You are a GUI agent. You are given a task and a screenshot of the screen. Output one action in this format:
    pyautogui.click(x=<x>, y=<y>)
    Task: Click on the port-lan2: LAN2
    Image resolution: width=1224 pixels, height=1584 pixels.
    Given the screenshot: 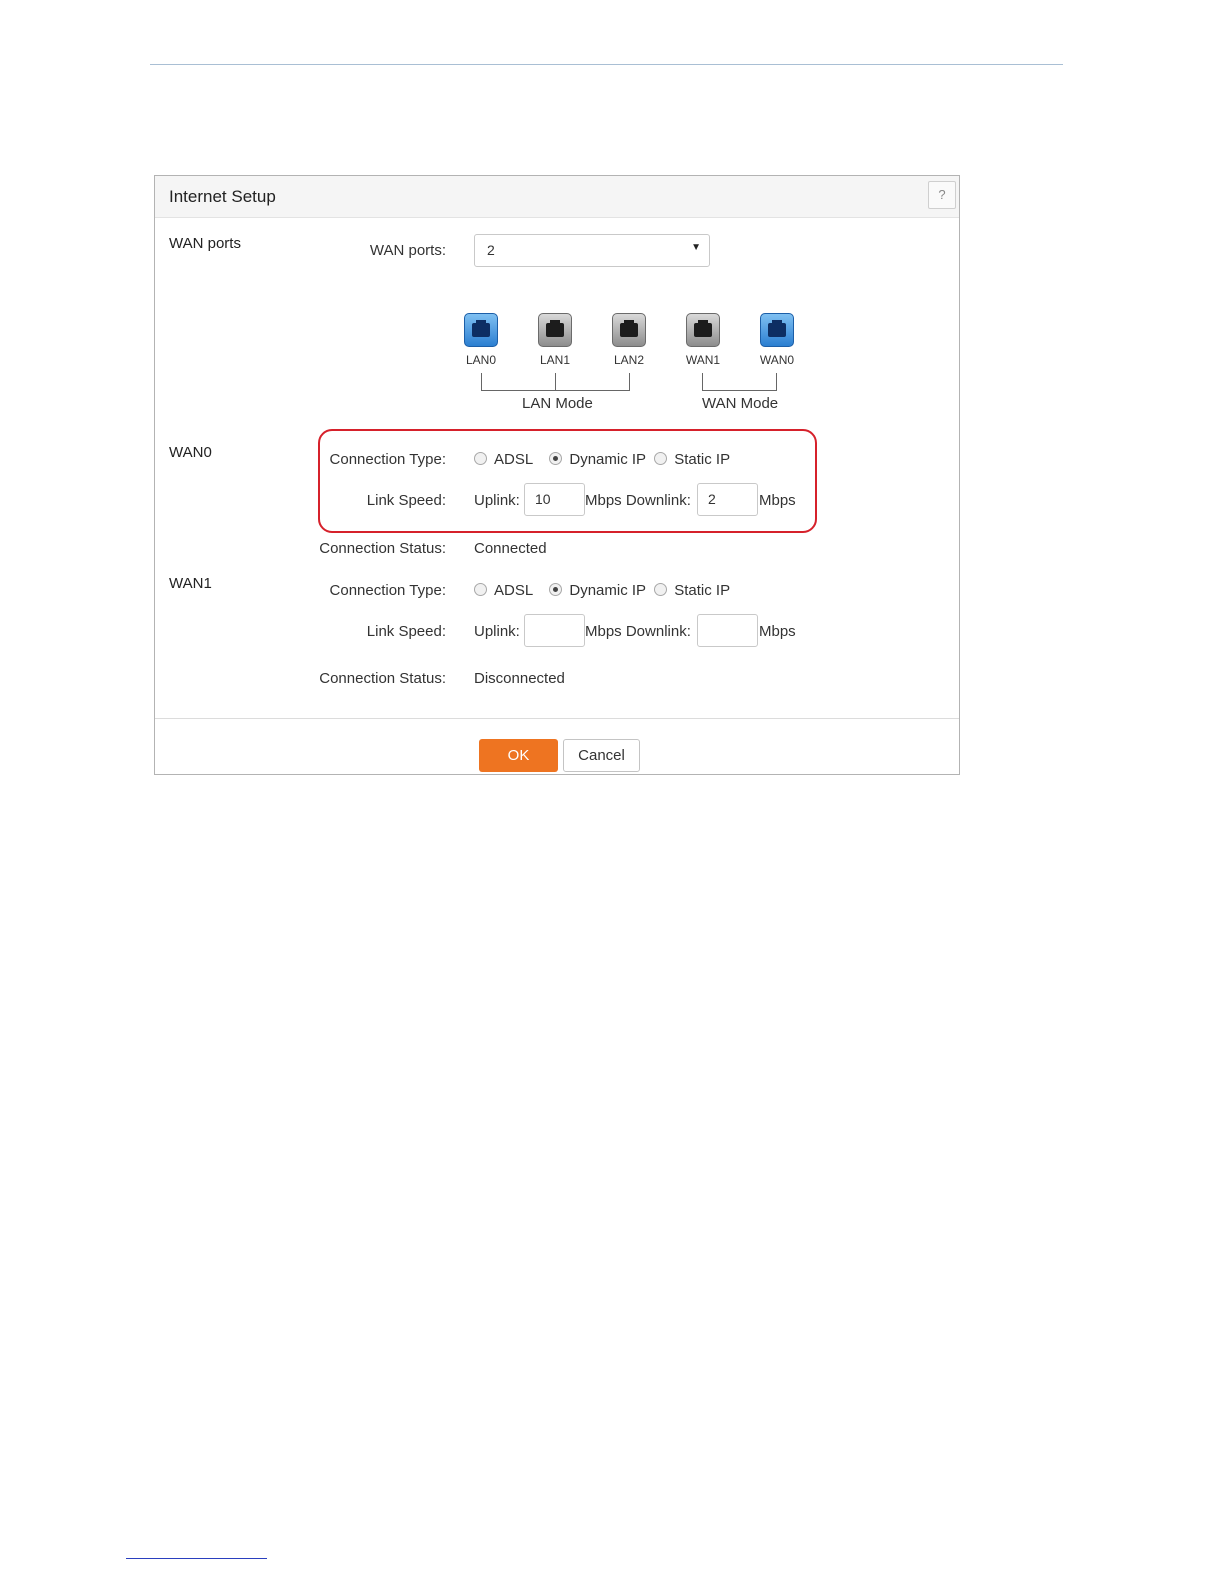 What is the action you would take?
    pyautogui.click(x=629, y=340)
    